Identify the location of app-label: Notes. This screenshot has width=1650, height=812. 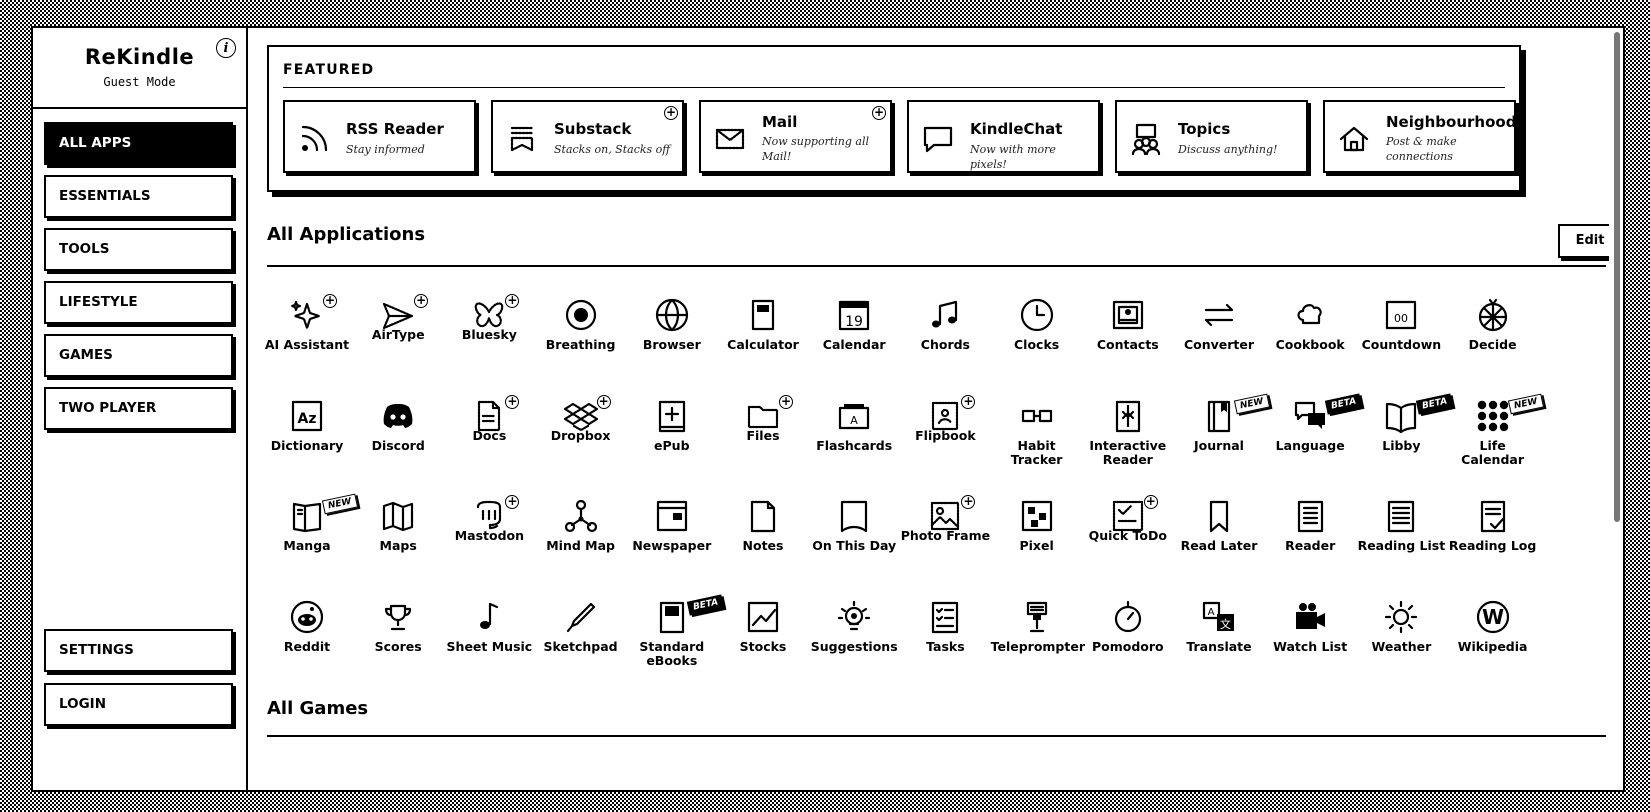
(763, 545).